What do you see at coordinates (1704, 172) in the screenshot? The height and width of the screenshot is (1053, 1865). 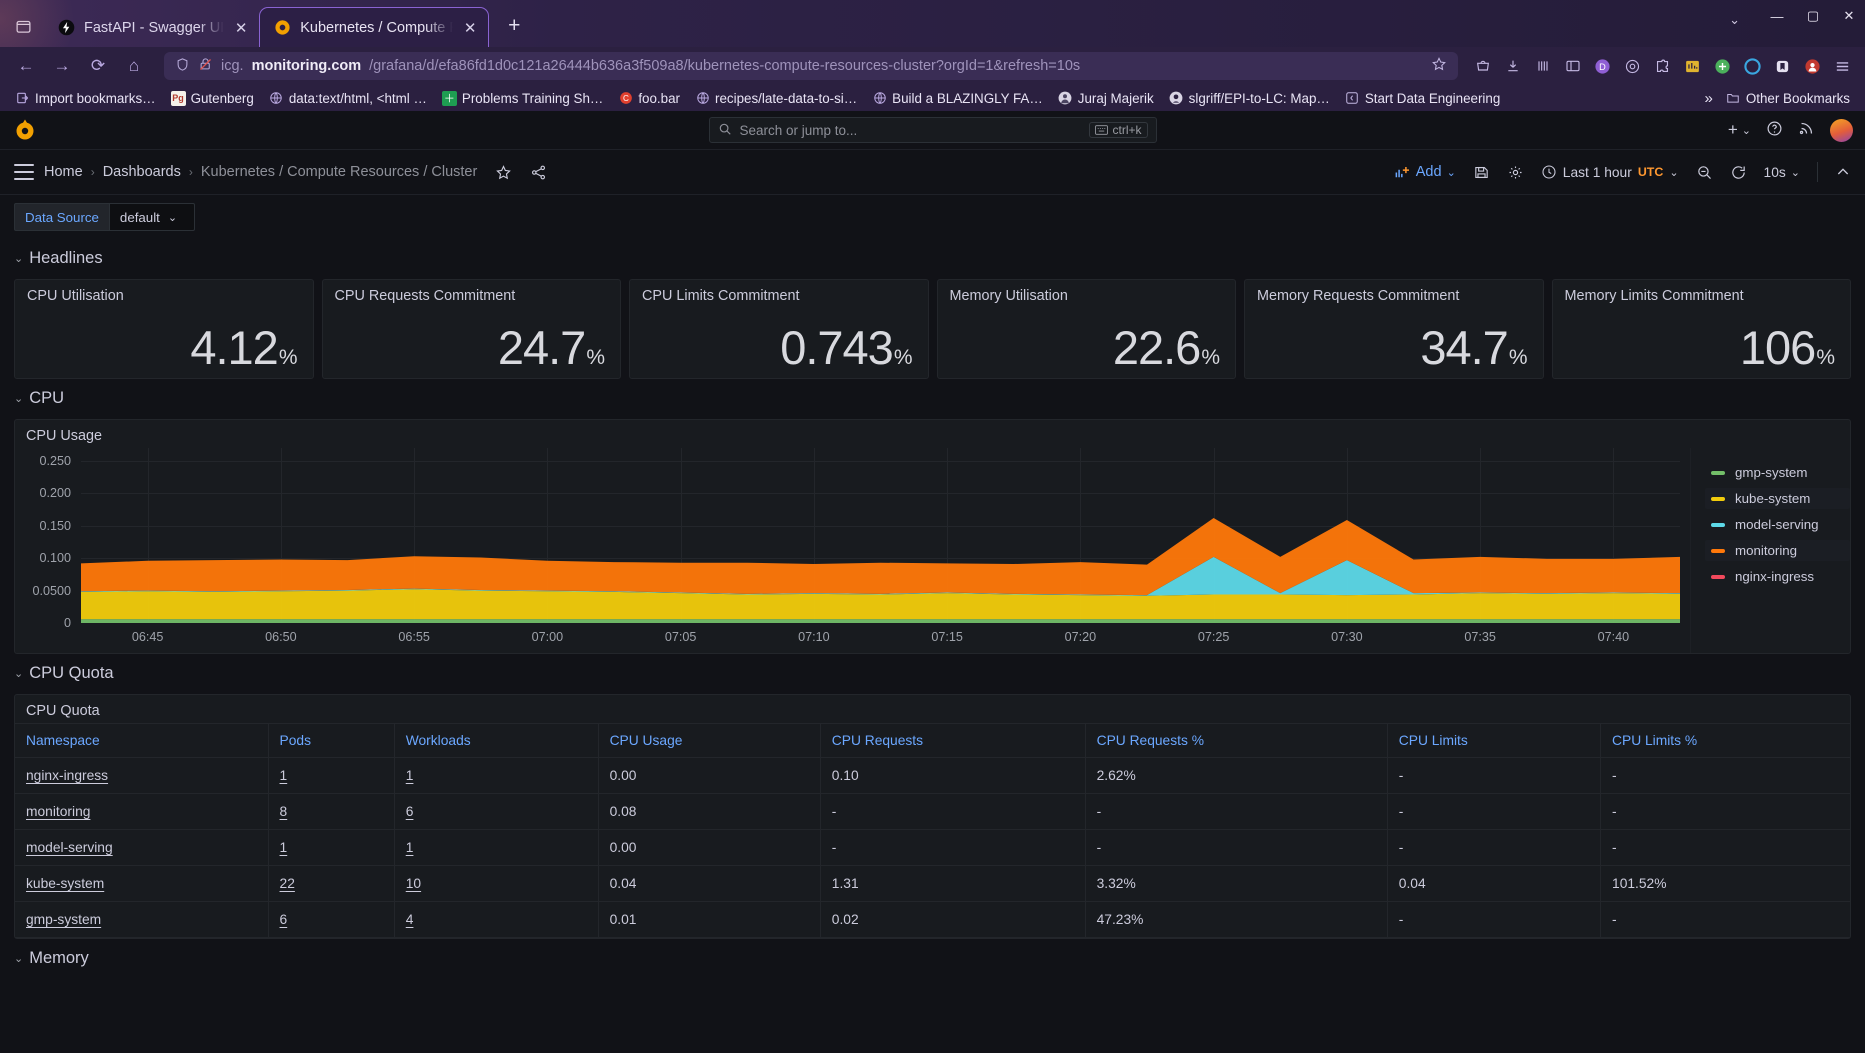 I see `zoom-out-icon` at bounding box center [1704, 172].